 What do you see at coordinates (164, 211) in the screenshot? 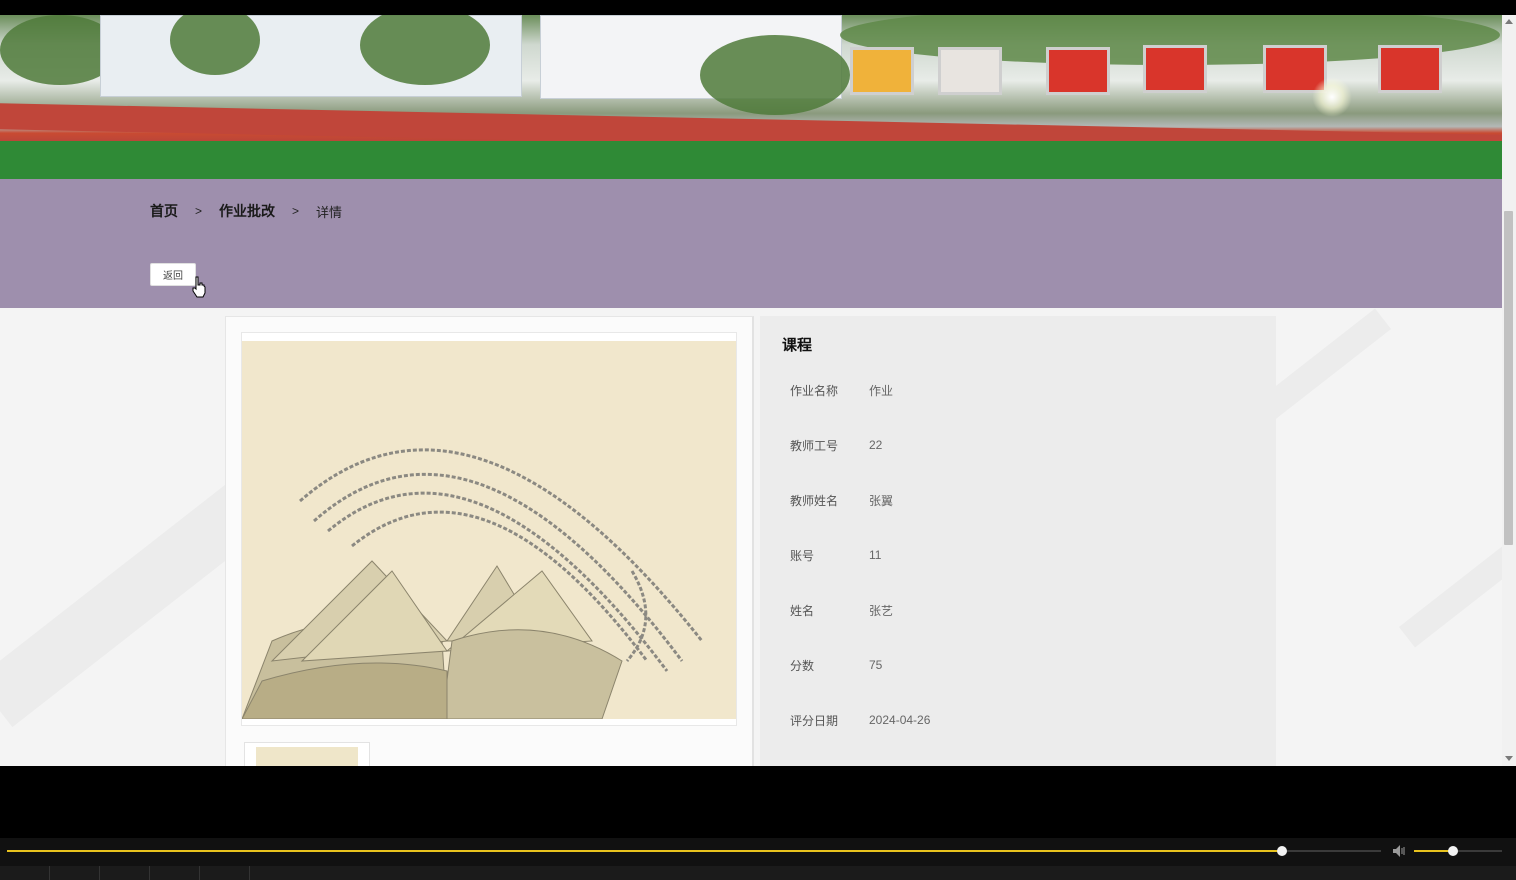
I see `breadcrumb-home-link: 首页` at bounding box center [164, 211].